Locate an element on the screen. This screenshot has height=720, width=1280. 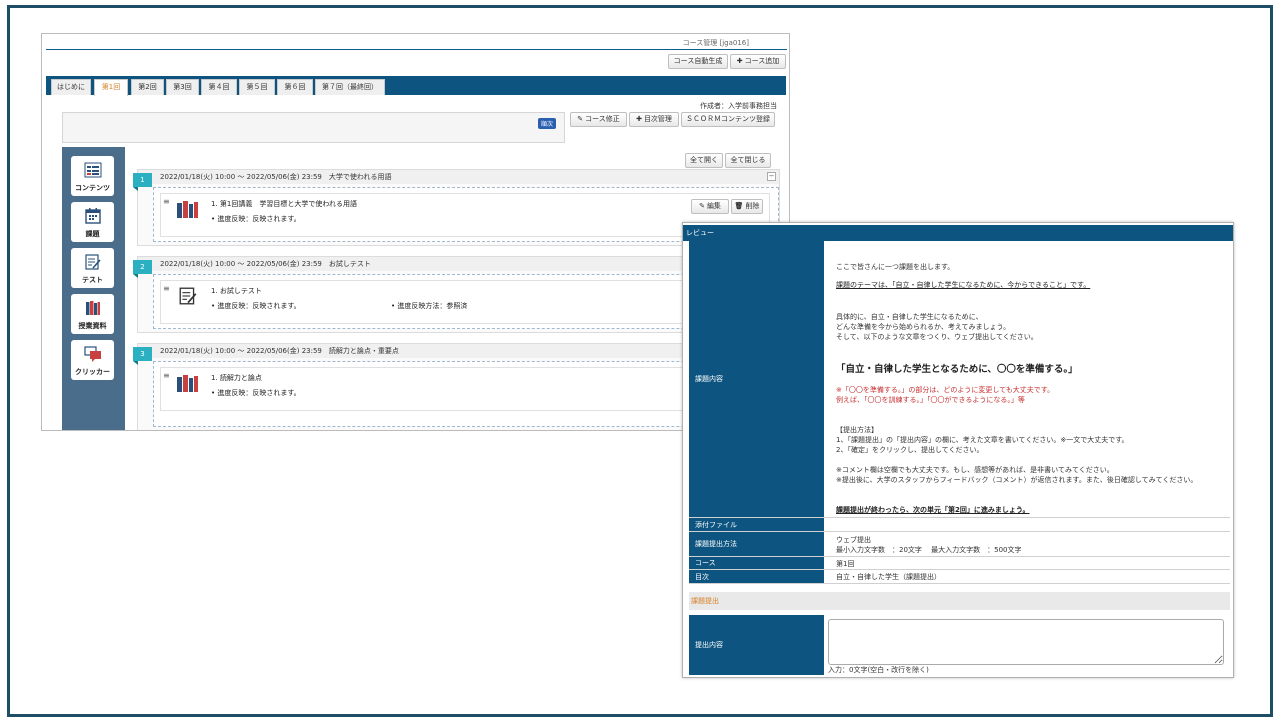
preview-header: レビュー is located at coordinates (958, 233).